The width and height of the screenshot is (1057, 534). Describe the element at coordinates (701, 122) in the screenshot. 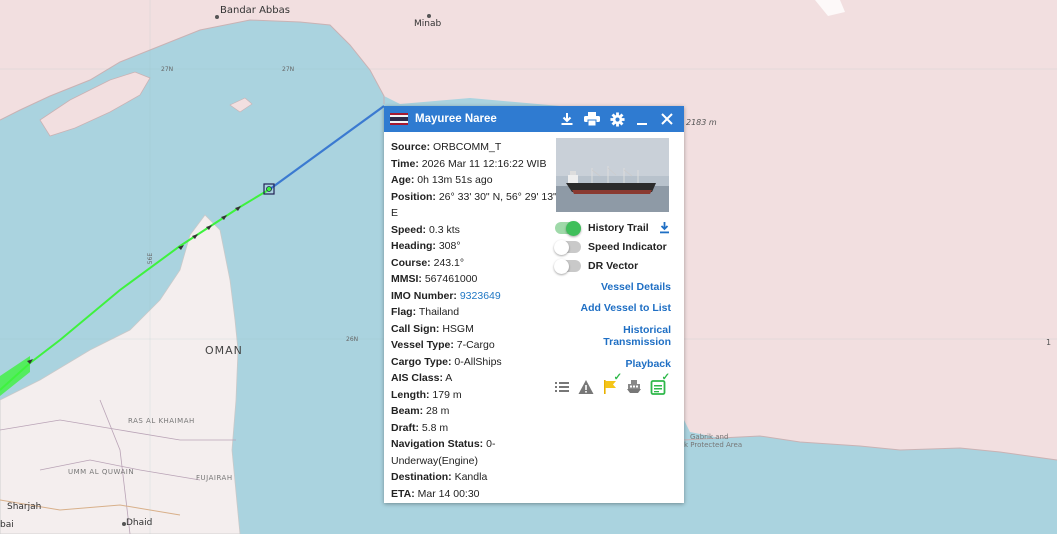

I see `map-label-depth: 2183 m` at that location.